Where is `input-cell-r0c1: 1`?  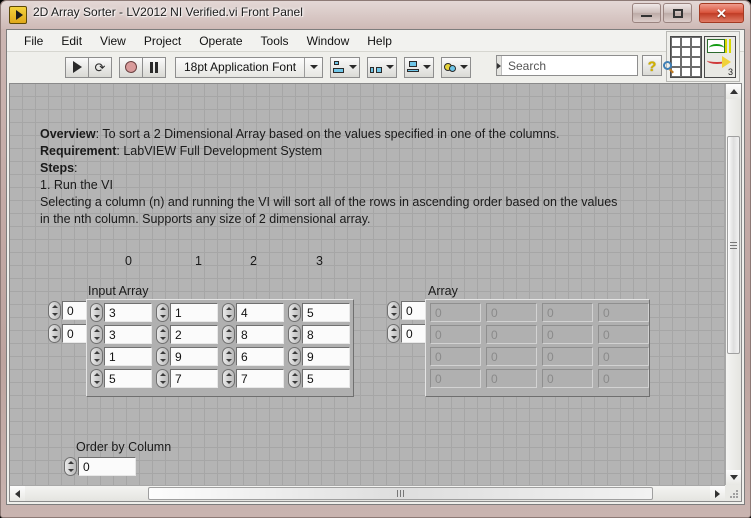
input-cell-r0c1: 1 is located at coordinates (187, 312).